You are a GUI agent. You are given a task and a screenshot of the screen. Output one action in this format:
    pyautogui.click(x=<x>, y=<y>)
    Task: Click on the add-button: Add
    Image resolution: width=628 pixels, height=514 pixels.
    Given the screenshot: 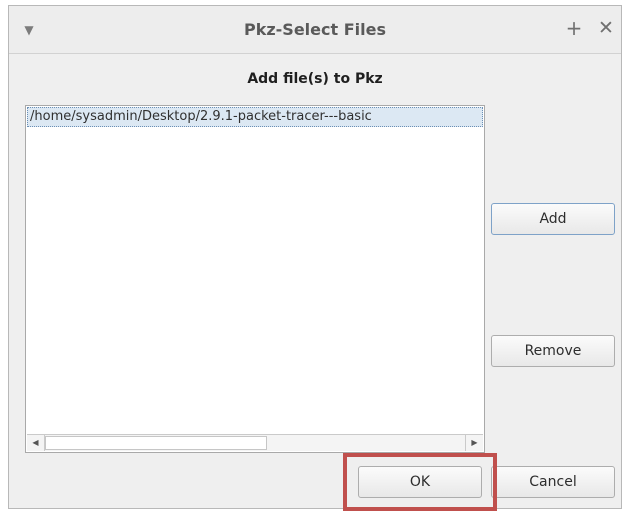 What is the action you would take?
    pyautogui.click(x=553, y=219)
    